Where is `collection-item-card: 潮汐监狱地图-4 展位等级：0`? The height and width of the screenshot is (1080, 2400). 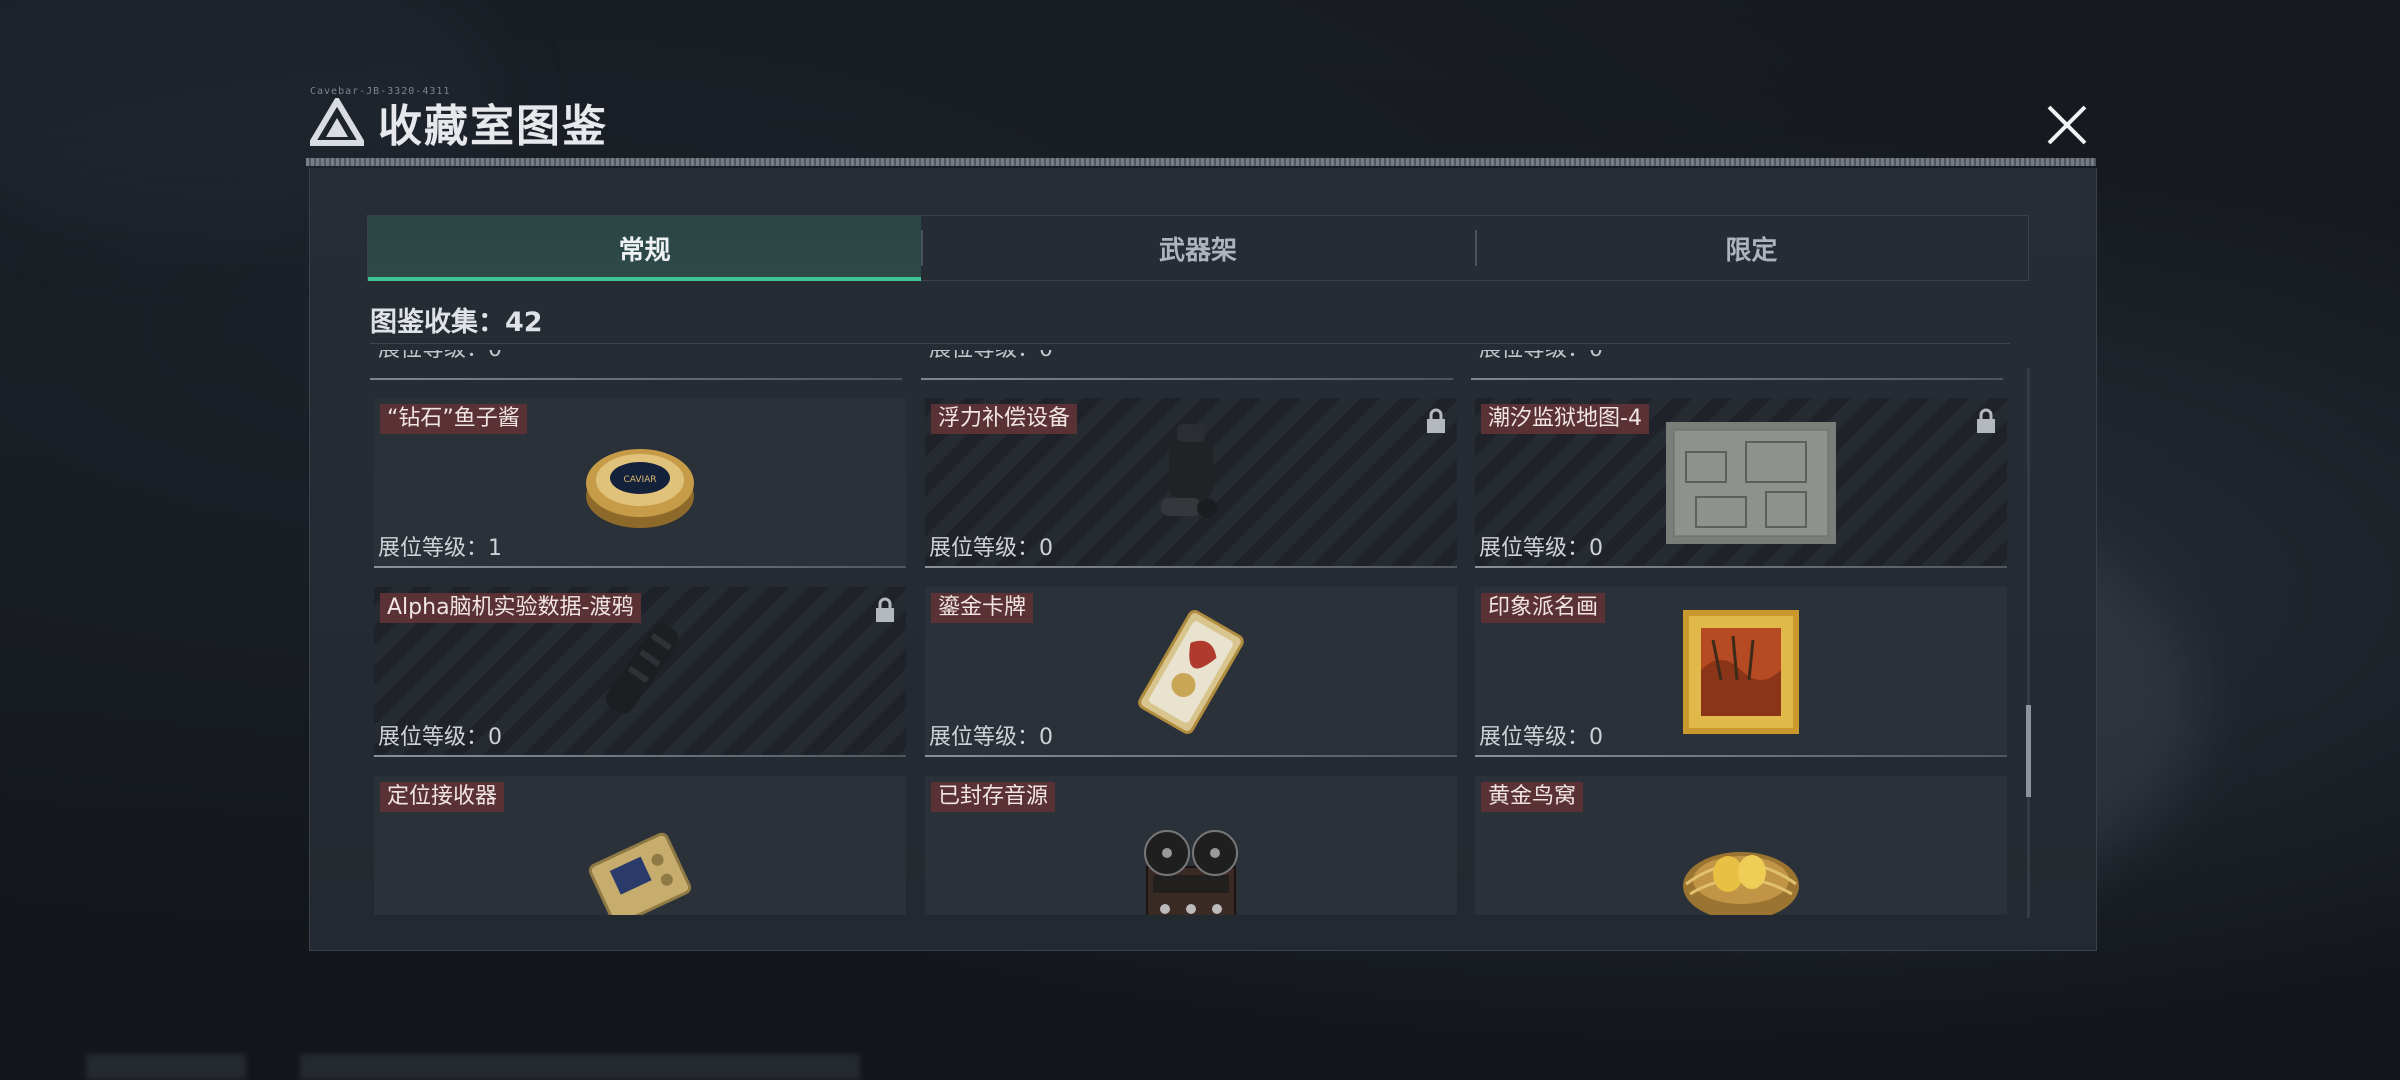 collection-item-card: 潮汐监狱地图-4 展位等级：0 is located at coordinates (1741, 483).